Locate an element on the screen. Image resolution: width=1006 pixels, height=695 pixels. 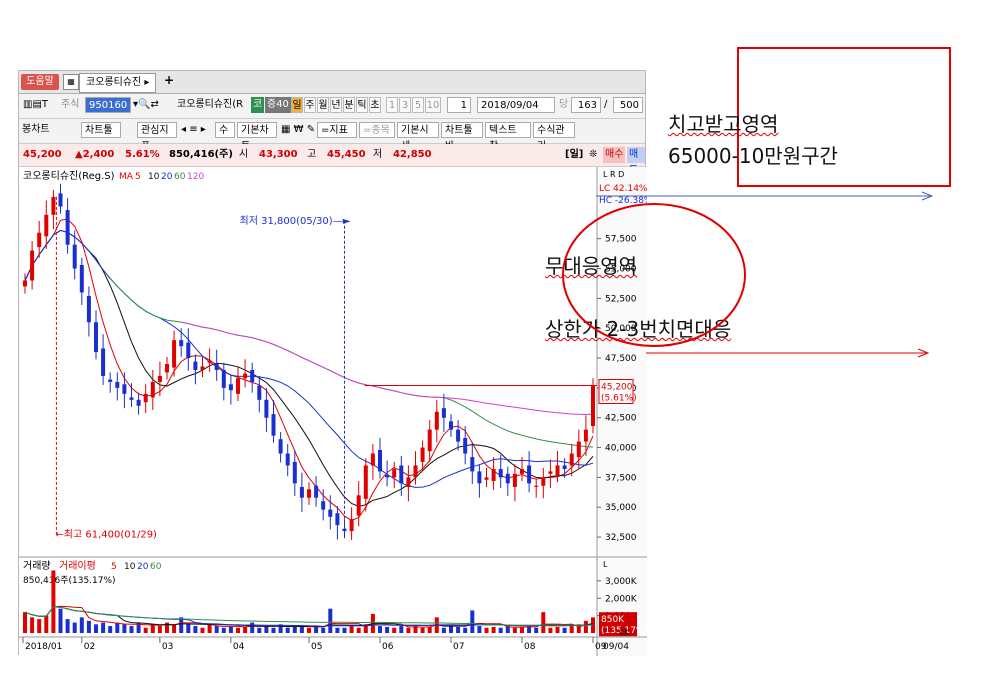
no-action-ellipse is located at coordinates (654, 275).